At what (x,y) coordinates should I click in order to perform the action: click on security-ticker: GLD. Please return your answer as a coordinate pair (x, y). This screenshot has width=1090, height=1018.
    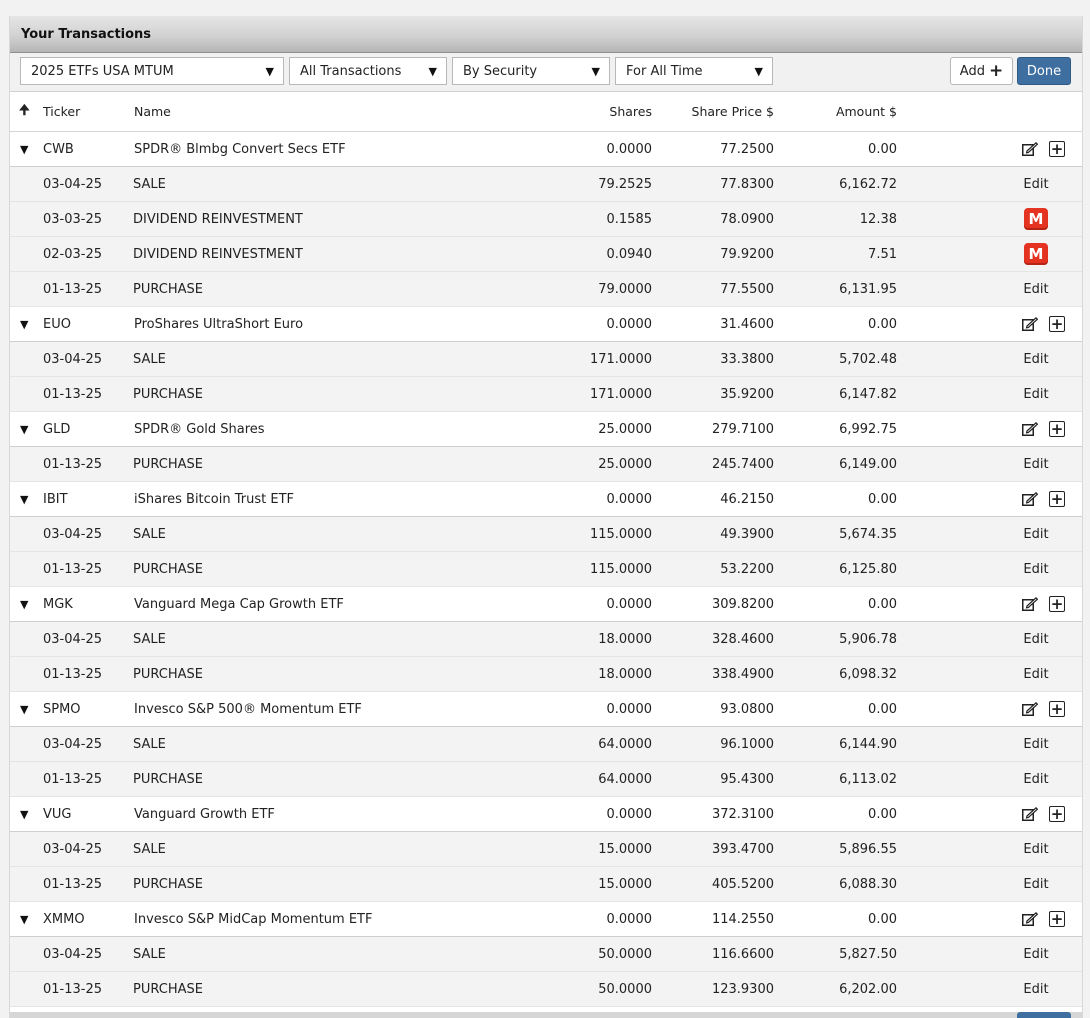
    Looking at the image, I should click on (57, 429).